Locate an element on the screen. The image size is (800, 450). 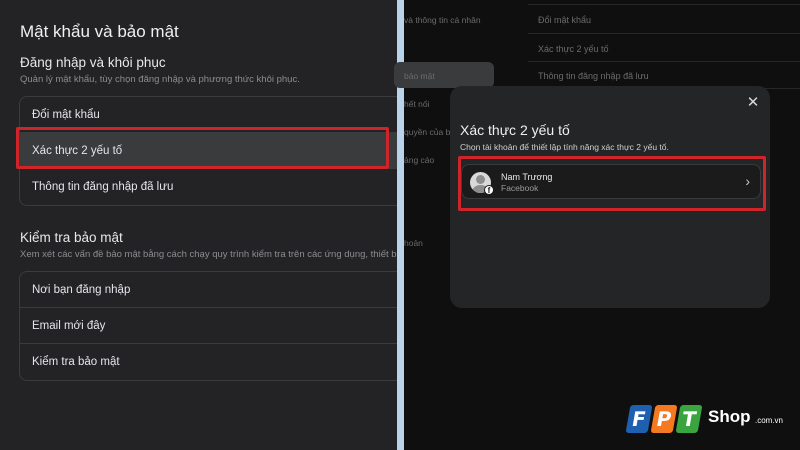
saved-login-item: Thông tin đăng nhập đã lưu is located at coordinates (211, 187).